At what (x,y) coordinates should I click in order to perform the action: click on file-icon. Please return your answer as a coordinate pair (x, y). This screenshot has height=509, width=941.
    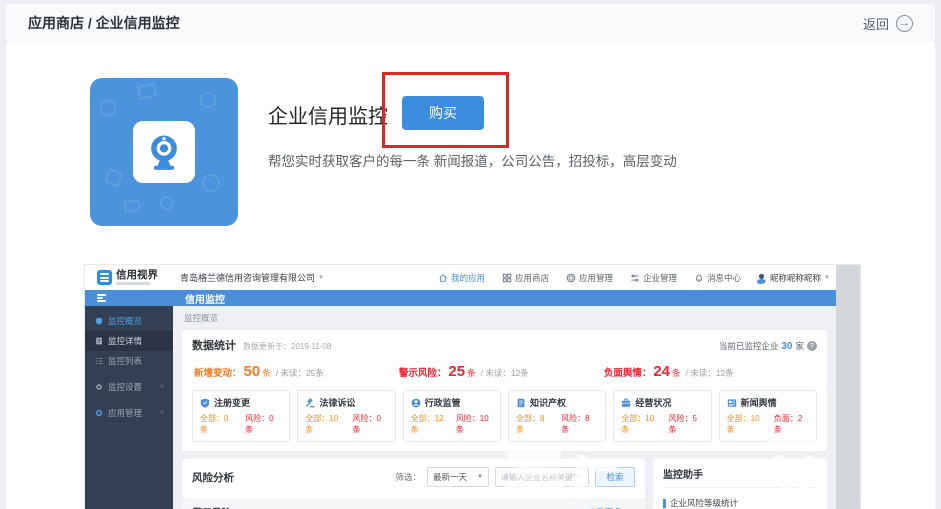
    Looking at the image, I should click on (99, 341).